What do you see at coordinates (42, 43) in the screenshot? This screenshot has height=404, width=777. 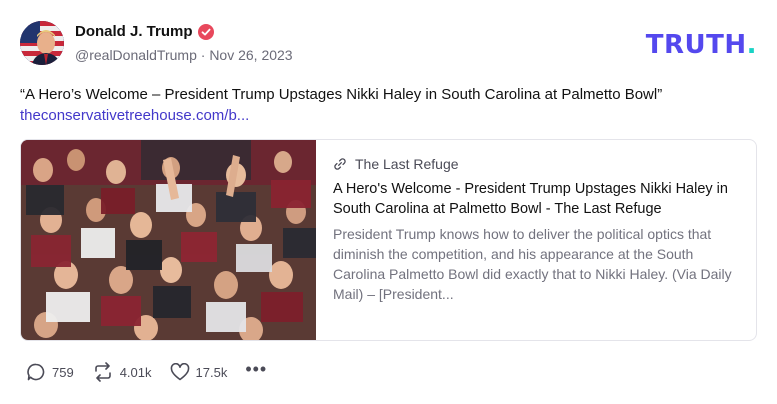 I see `avatar` at bounding box center [42, 43].